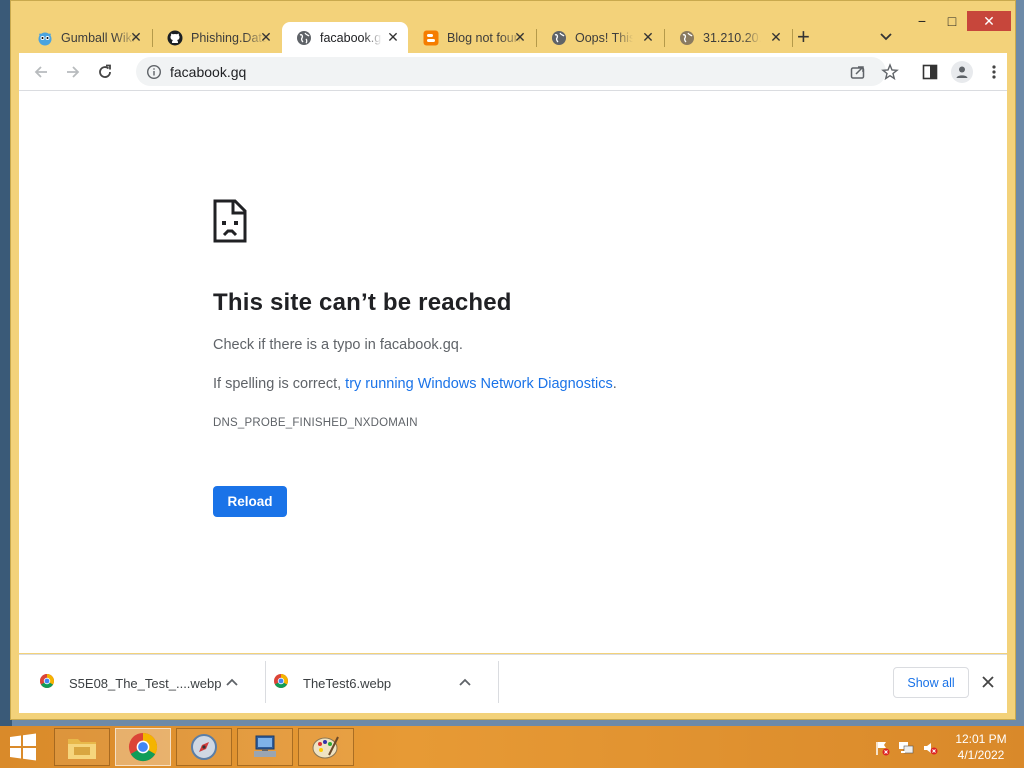 This screenshot has height=768, width=1024. I want to click on clock-date: 4/1/2022, so click(981, 755).